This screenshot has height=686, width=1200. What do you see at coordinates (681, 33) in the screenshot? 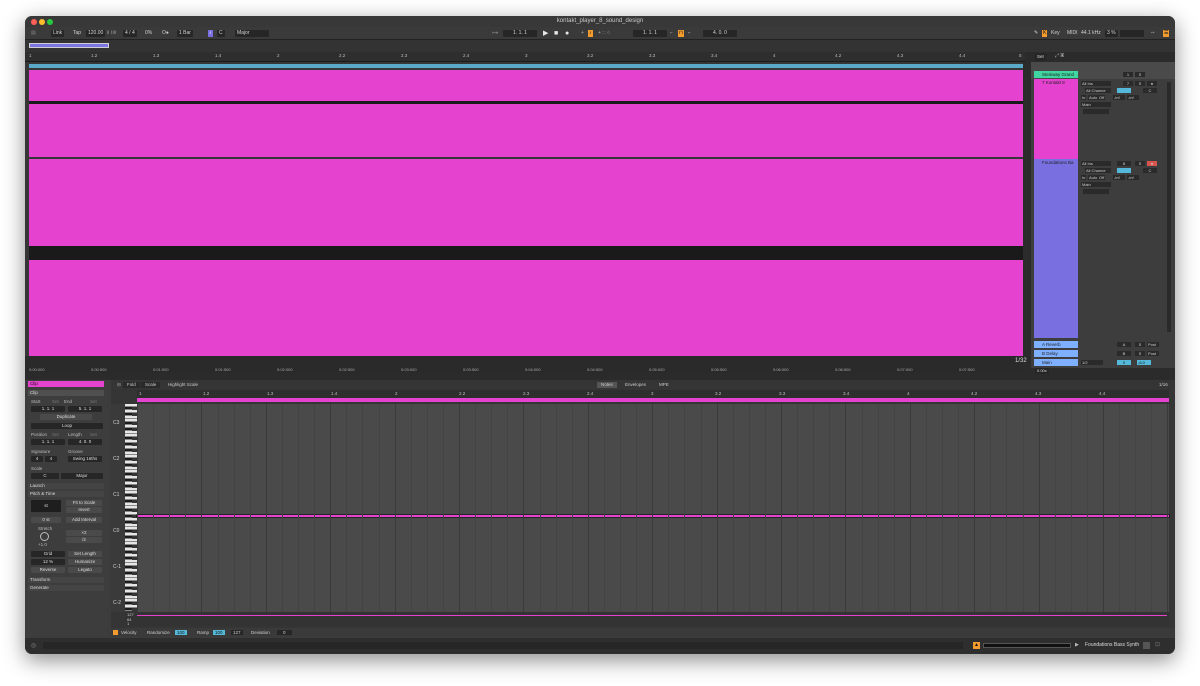
I see `loop-switch-icon: ⊓` at bounding box center [681, 33].